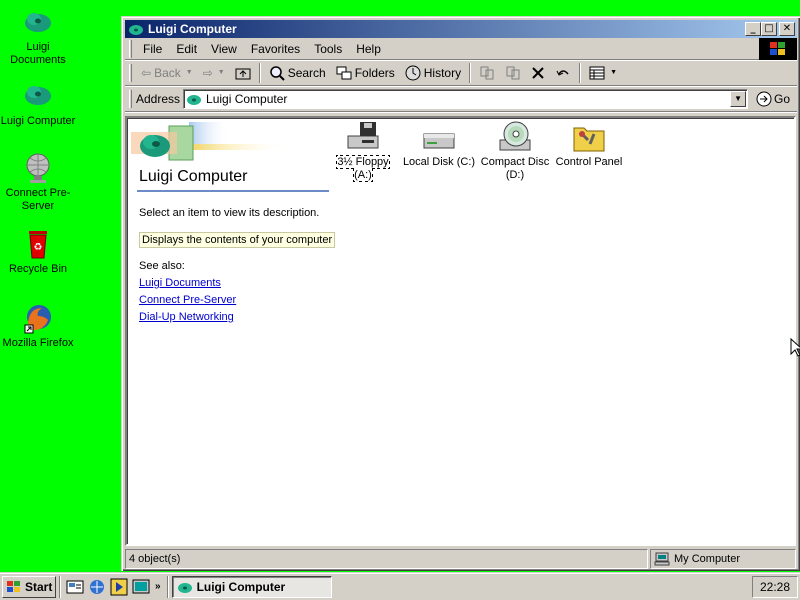 The height and width of the screenshot is (600, 800). What do you see at coordinates (513, 73) in the screenshot?
I see `copy-to-button` at bounding box center [513, 73].